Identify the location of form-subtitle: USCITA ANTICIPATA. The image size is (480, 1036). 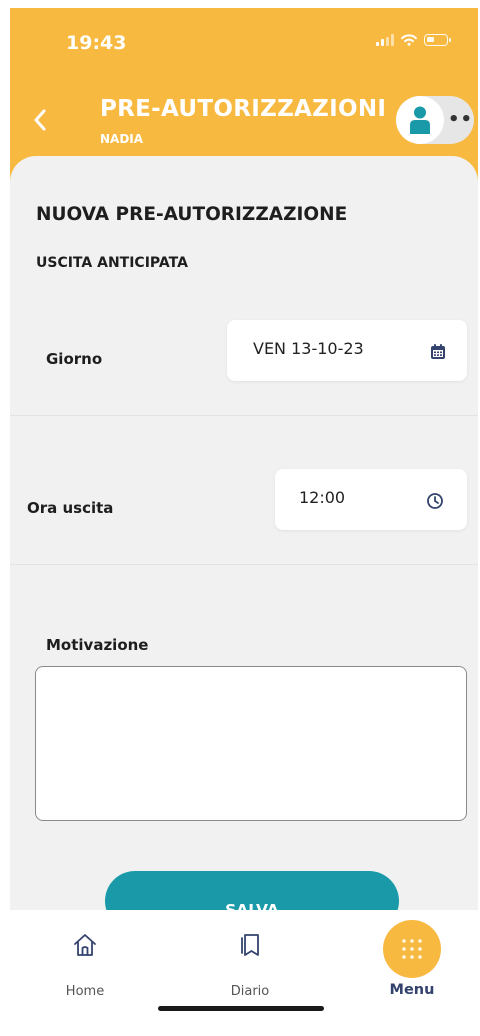
(112, 263).